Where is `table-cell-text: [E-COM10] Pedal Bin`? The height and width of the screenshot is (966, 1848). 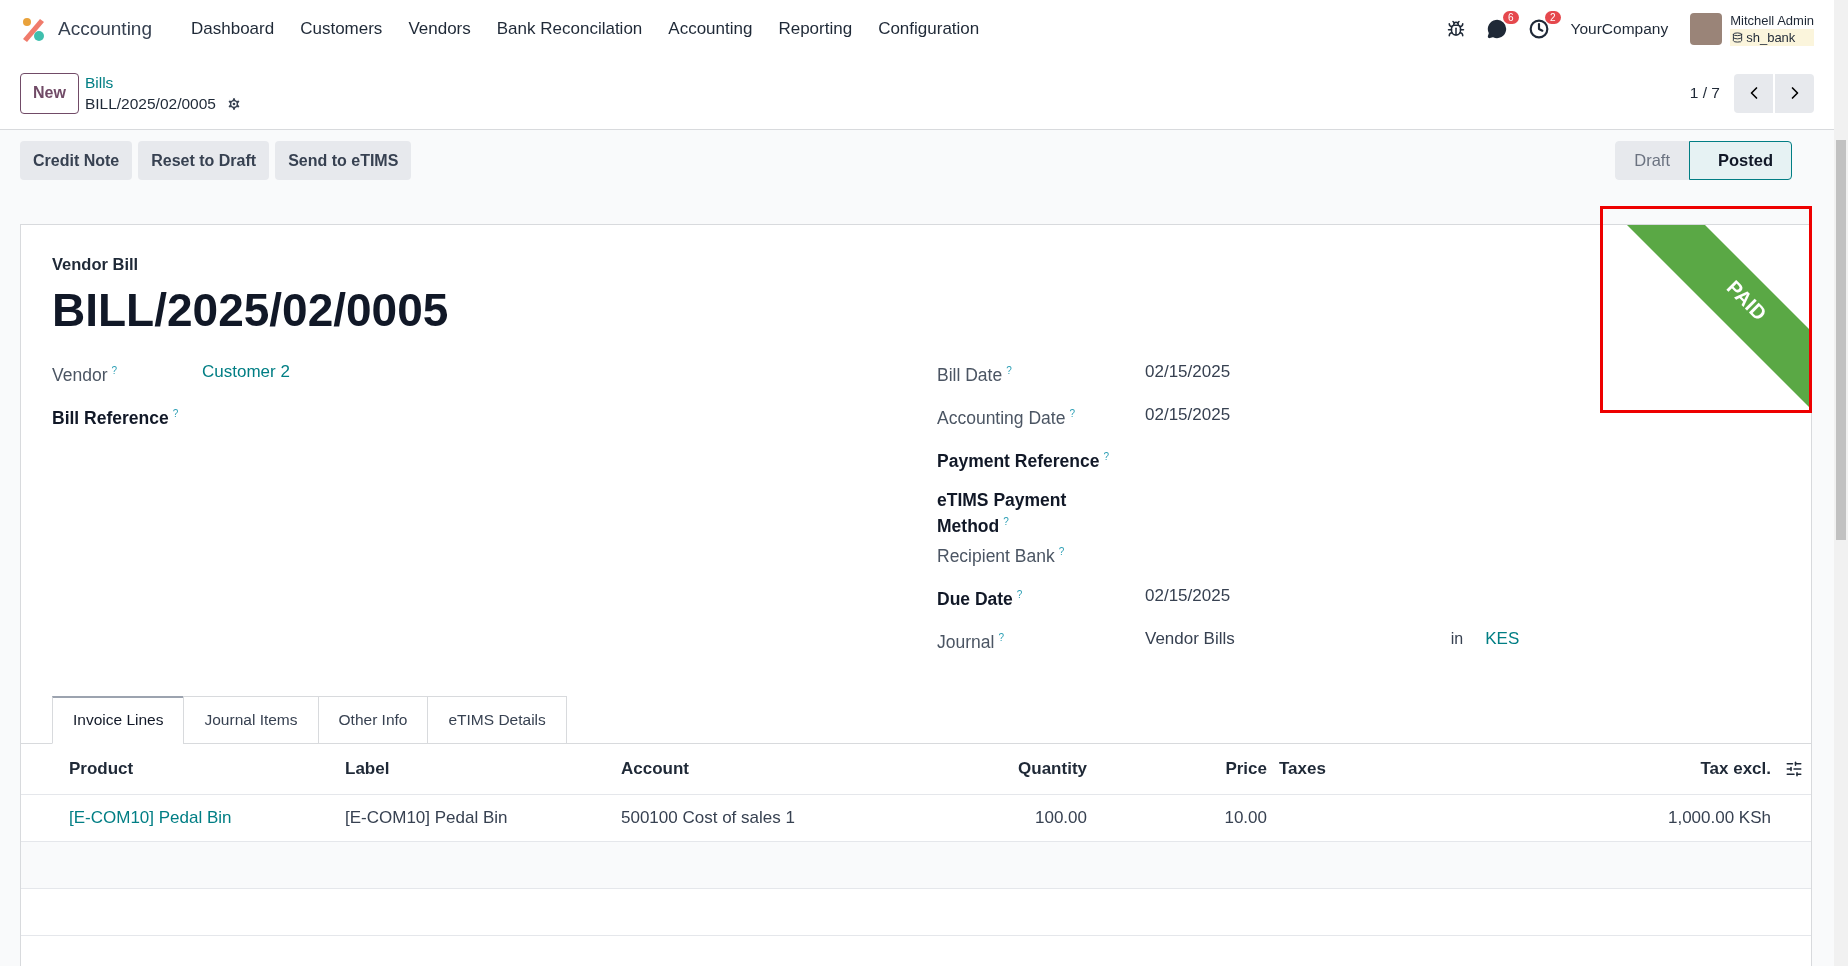
table-cell-text: [E-COM10] Pedal Bin is located at coordinates (427, 817).